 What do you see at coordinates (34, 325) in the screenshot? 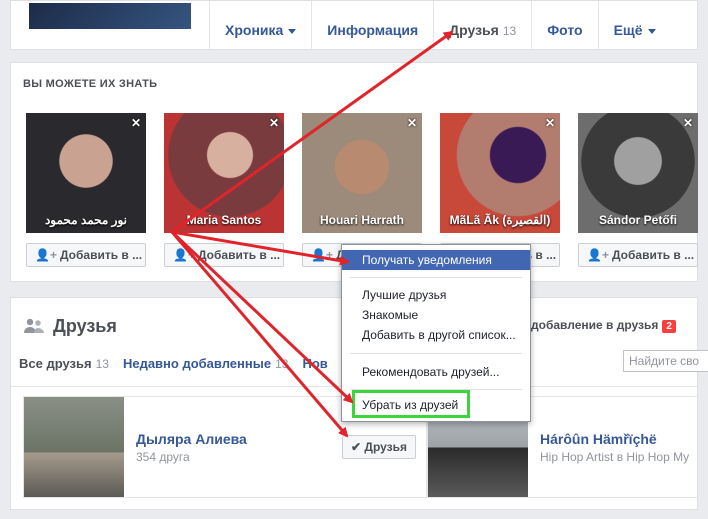
I see `people-icon` at bounding box center [34, 325].